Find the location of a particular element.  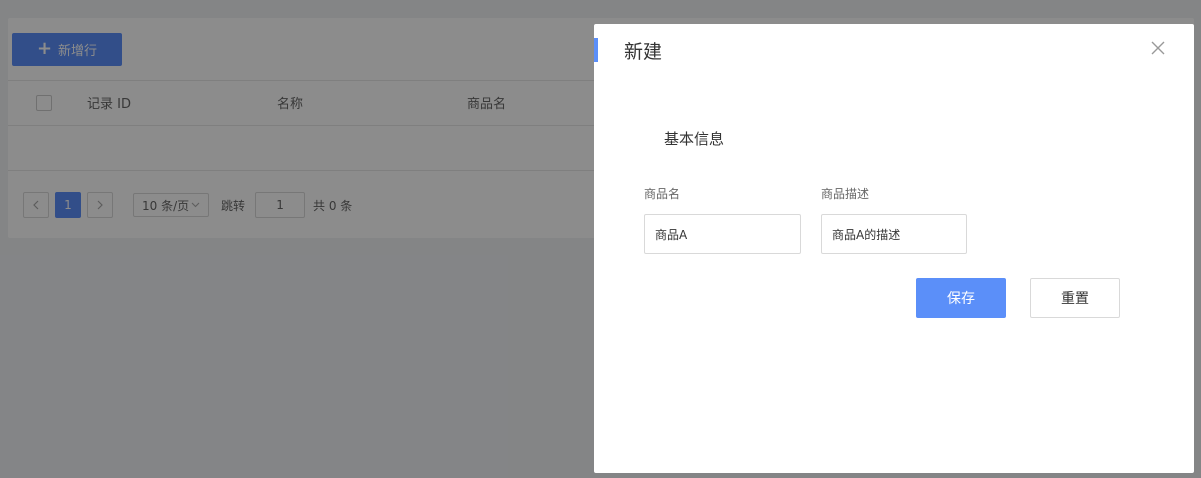

product-name-input is located at coordinates (722, 234).